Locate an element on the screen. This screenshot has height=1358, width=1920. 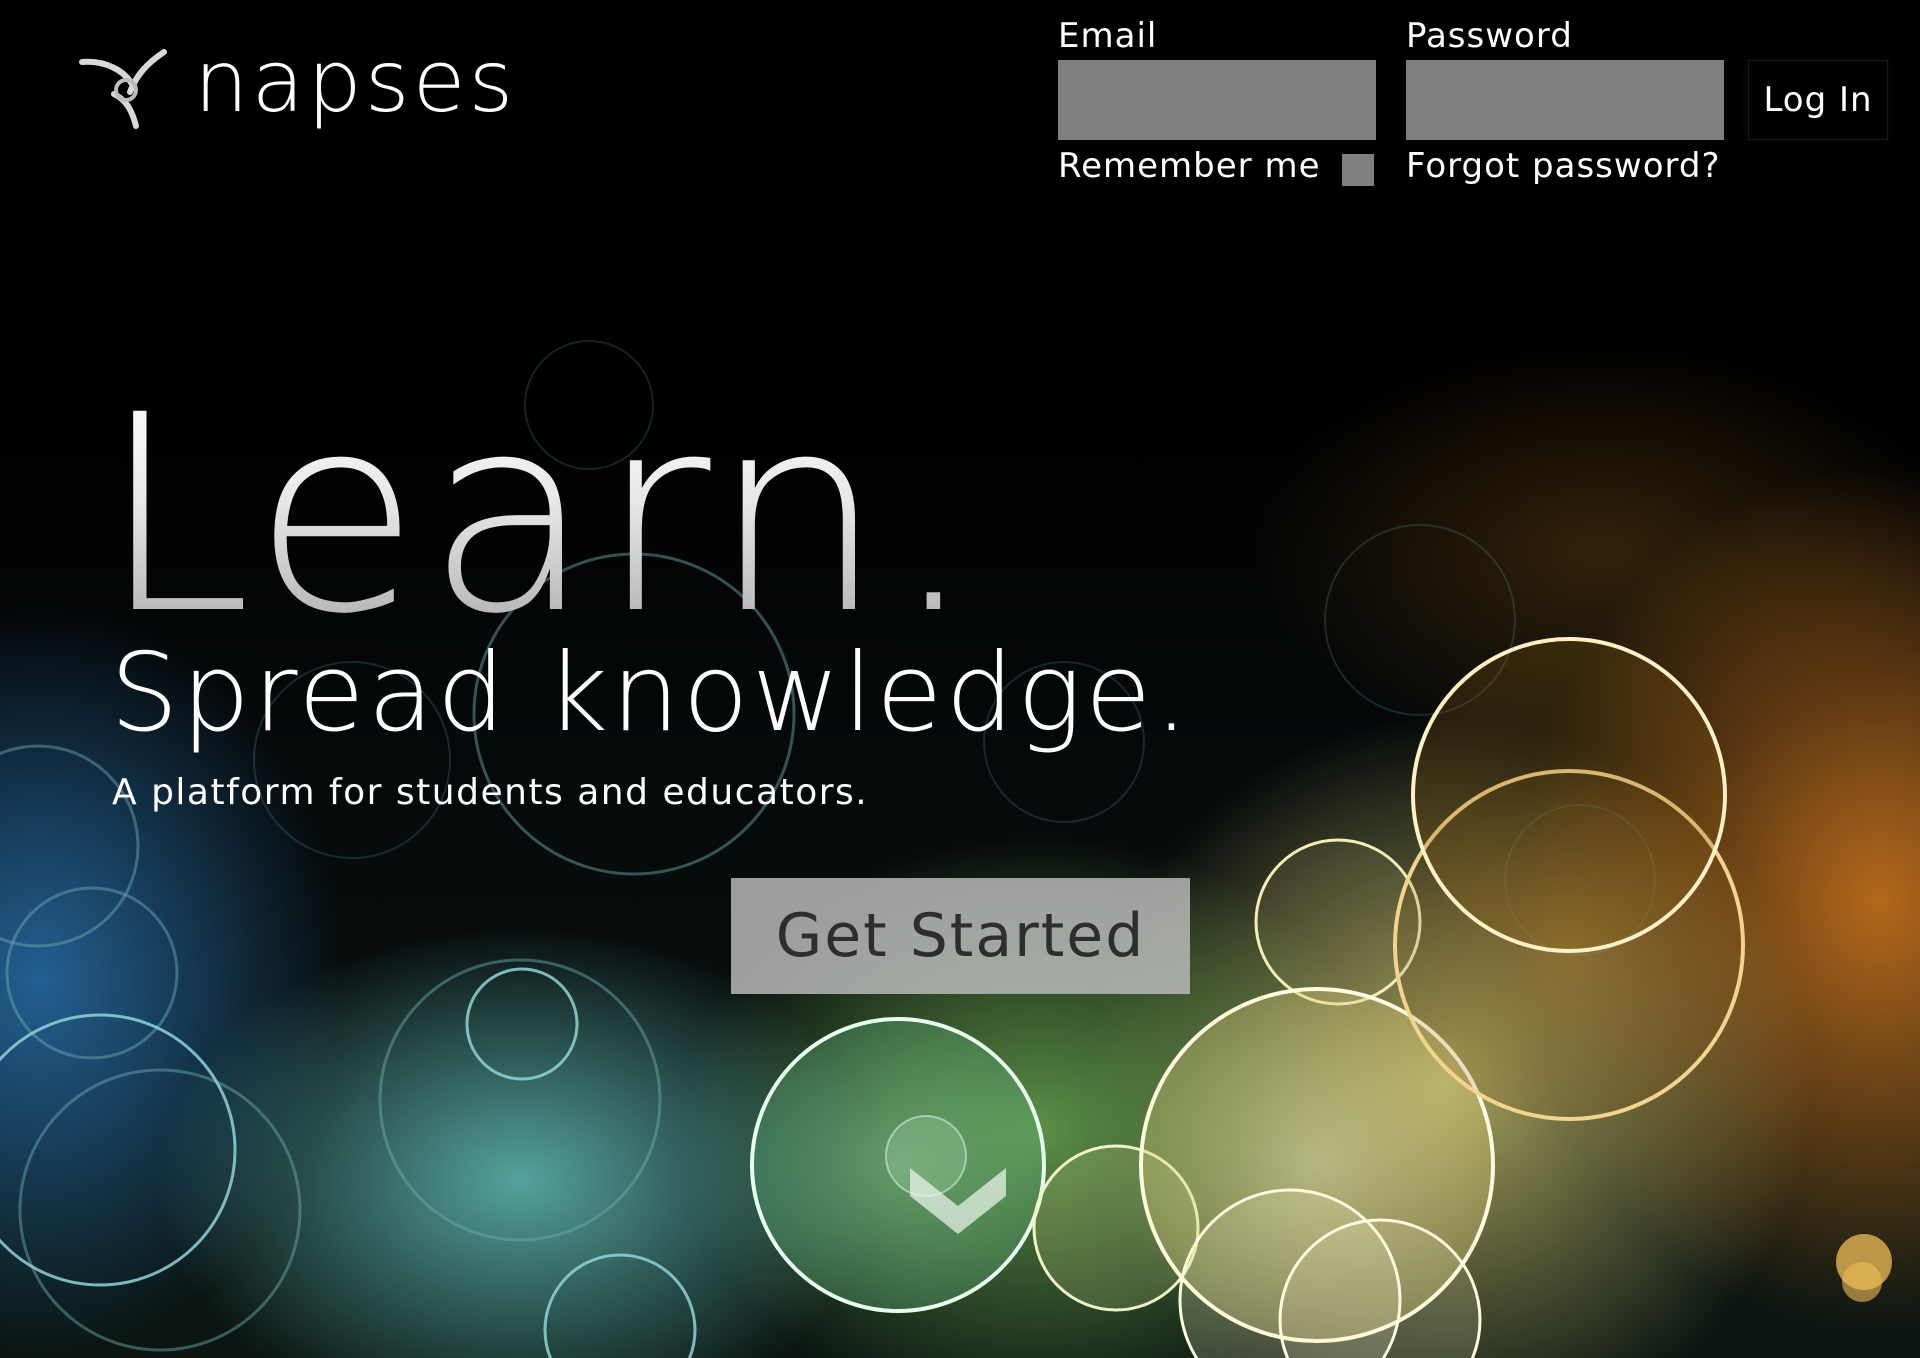
email-label: Email is located at coordinates (1108, 36).